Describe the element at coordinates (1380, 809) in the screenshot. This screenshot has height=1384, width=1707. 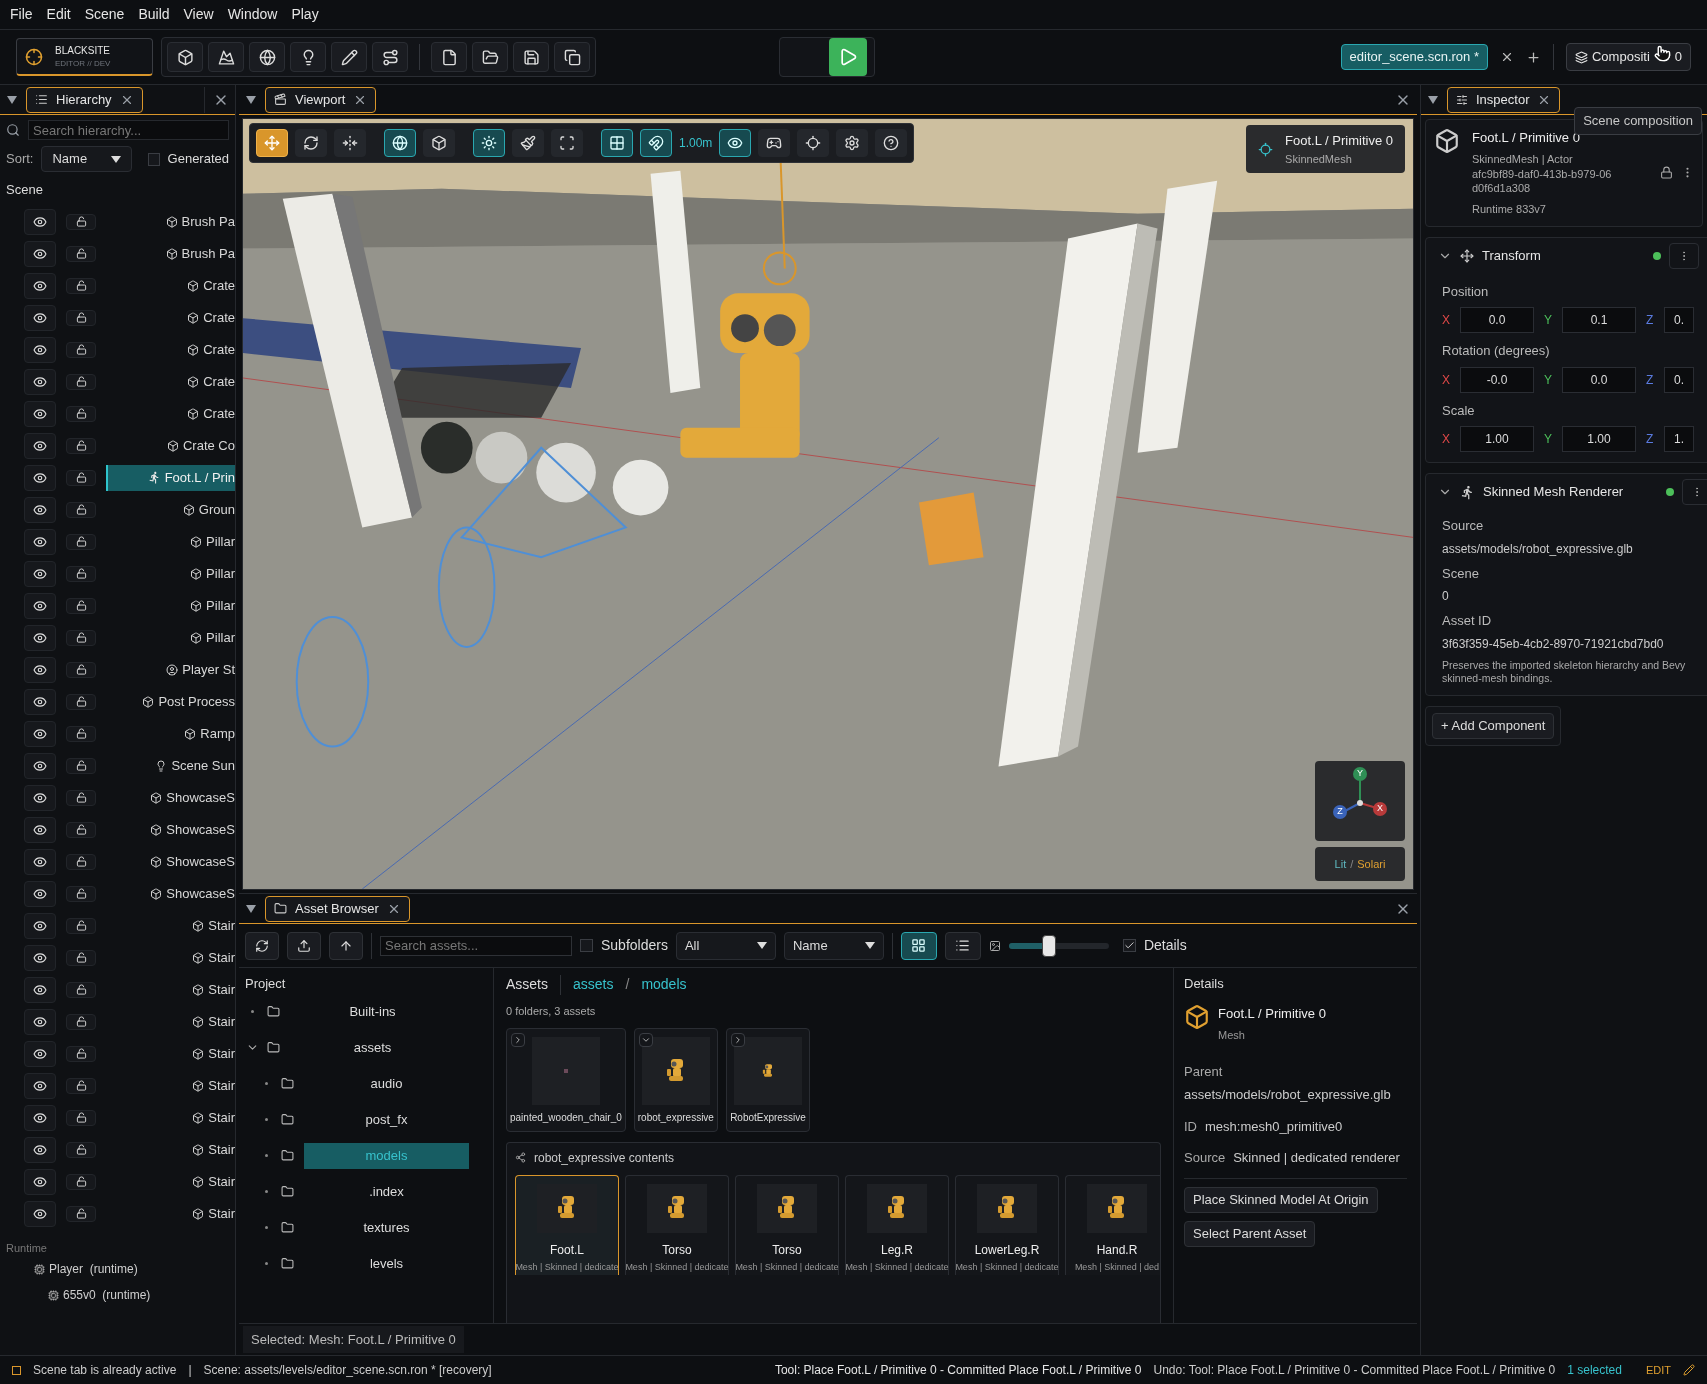
I see `axis-label: X` at that location.